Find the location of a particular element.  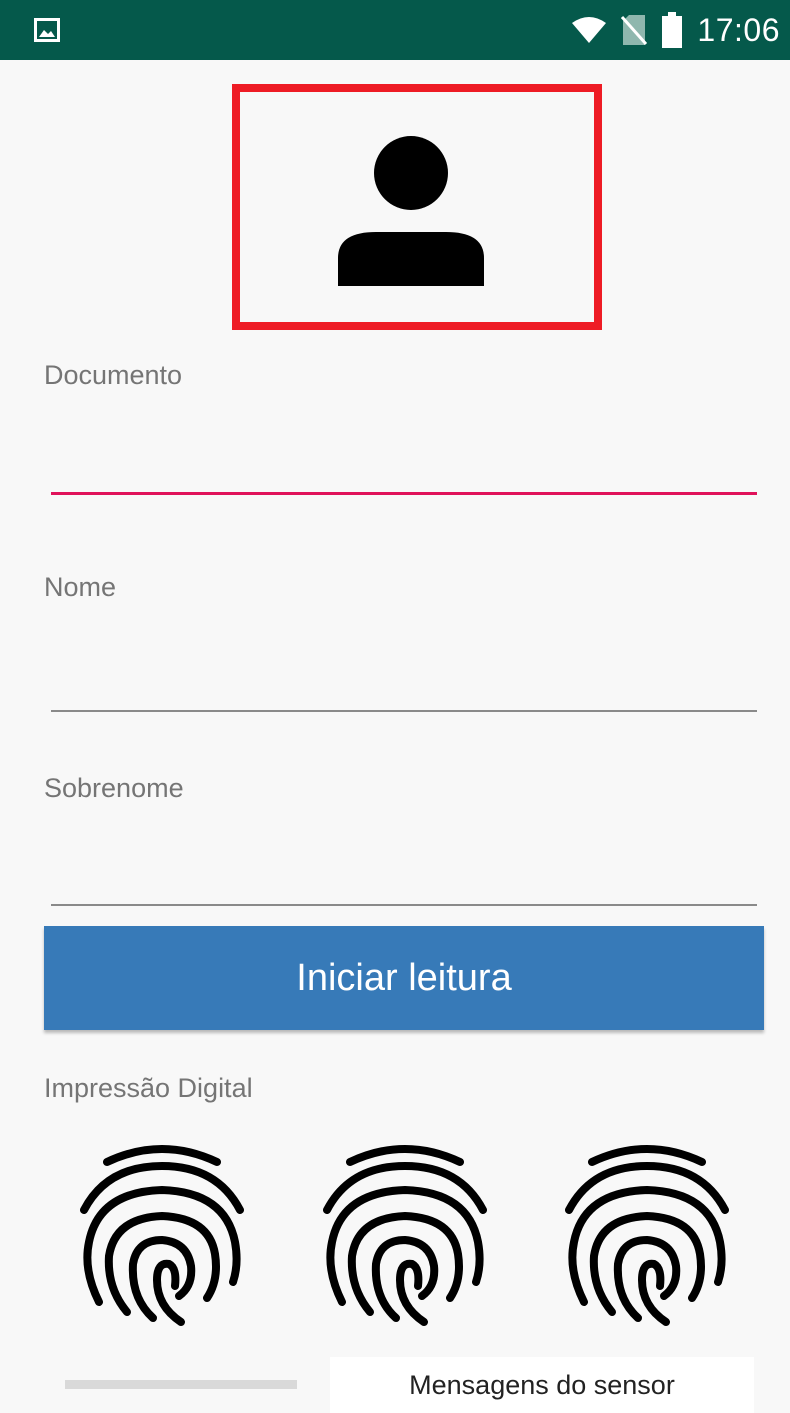

sensor-progress-bar is located at coordinates (181, 1384).